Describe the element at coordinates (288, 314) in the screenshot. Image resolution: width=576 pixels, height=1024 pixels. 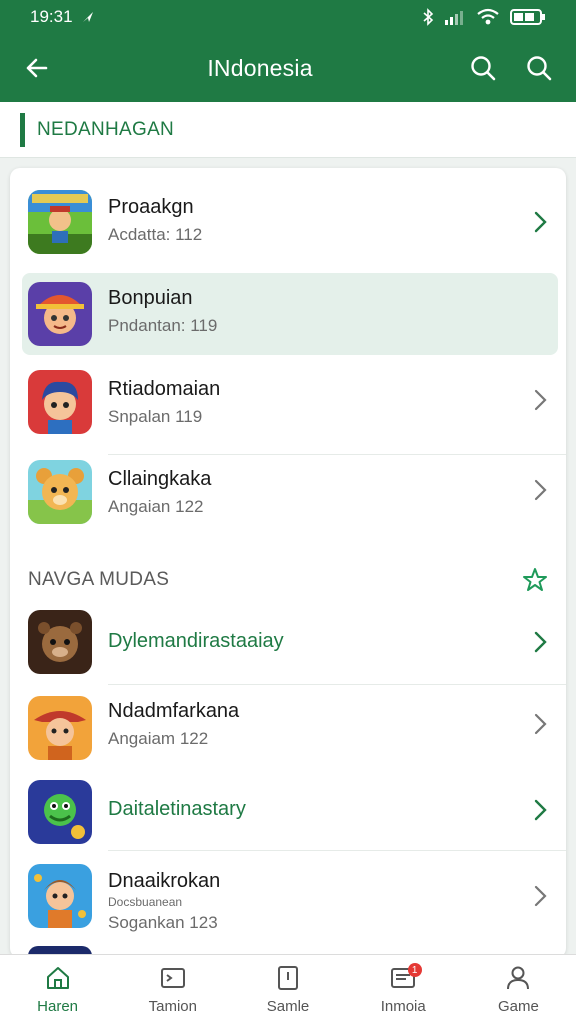
I see `list-item-selected: Bonpuian Pndantan: 119` at that location.